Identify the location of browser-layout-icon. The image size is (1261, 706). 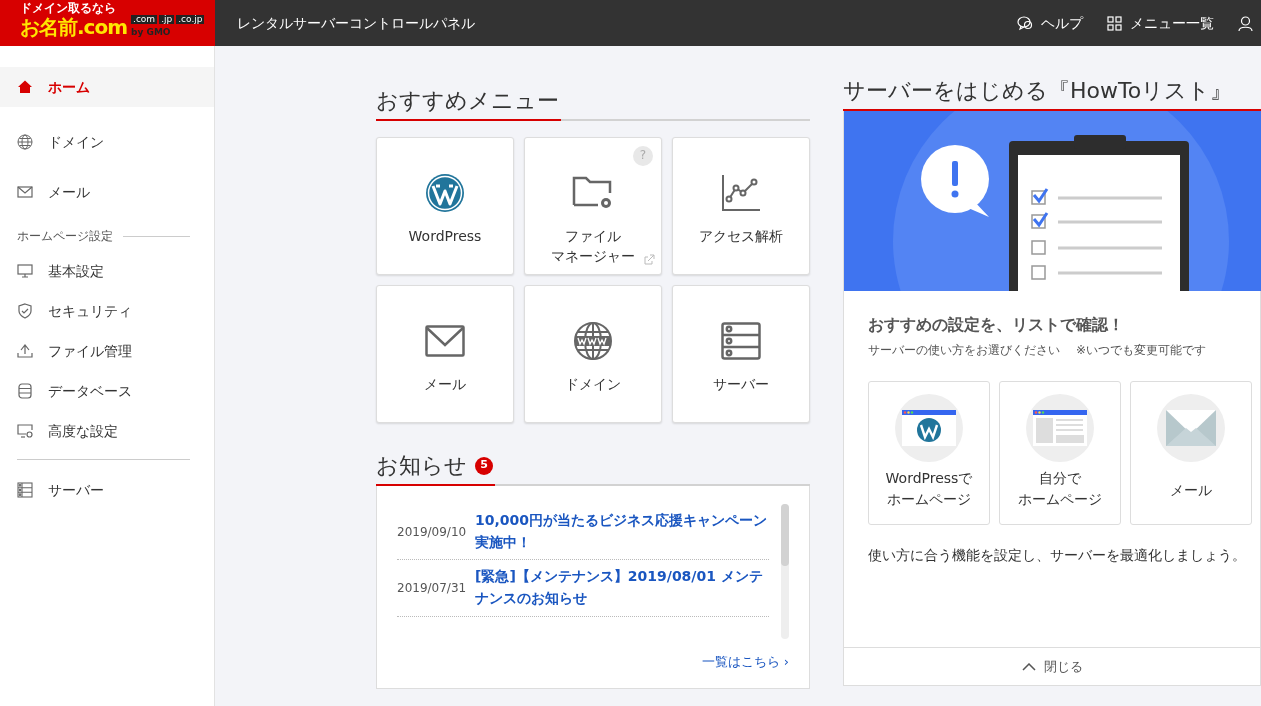
(1060, 428).